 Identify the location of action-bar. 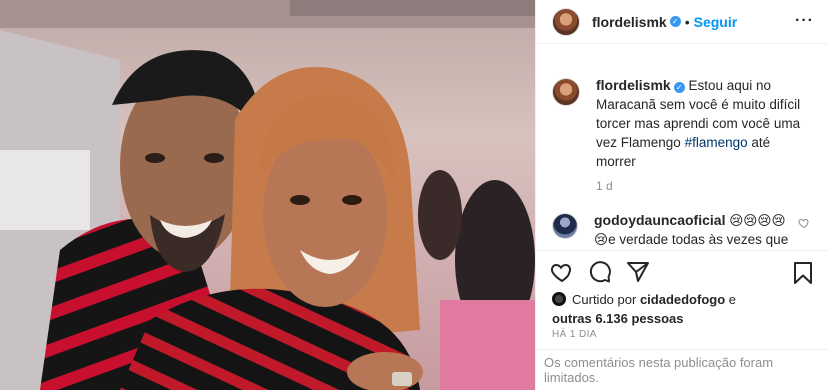
(682, 271).